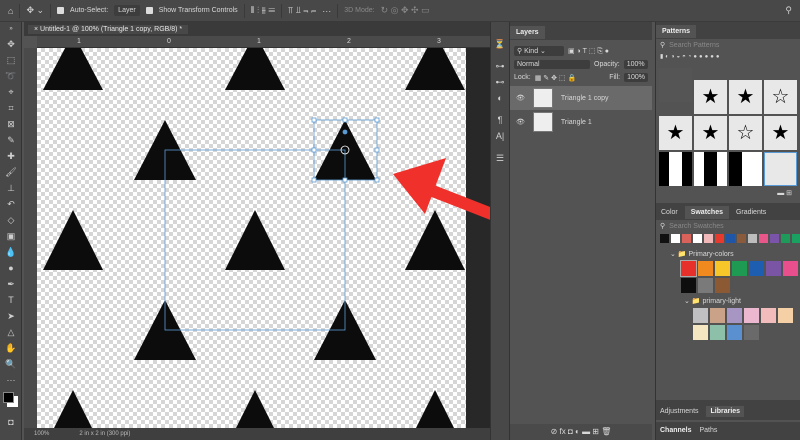 Image resolution: width=800 pixels, height=440 pixels. Describe the element at coordinates (669, 212) in the screenshot. I see `tab-color: Color` at that location.